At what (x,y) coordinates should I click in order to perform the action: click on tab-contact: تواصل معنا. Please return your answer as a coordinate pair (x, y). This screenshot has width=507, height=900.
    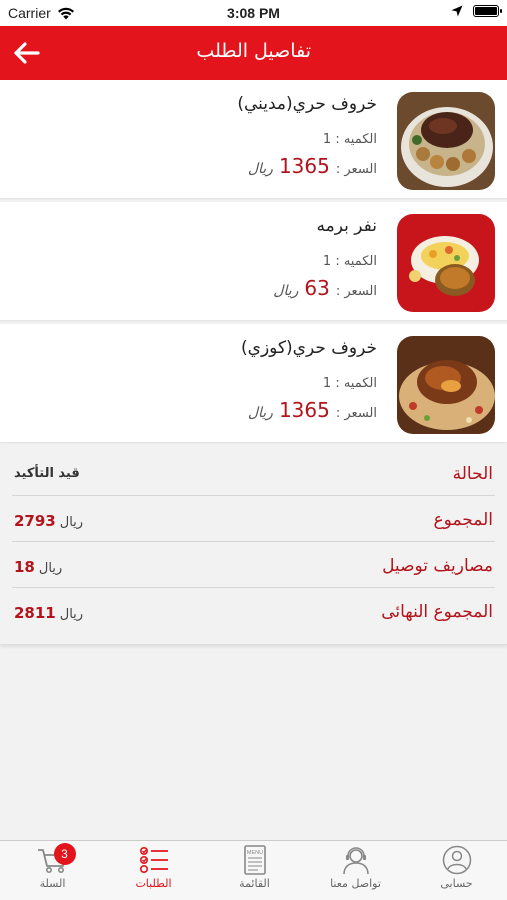
    Looking at the image, I should click on (355, 872).